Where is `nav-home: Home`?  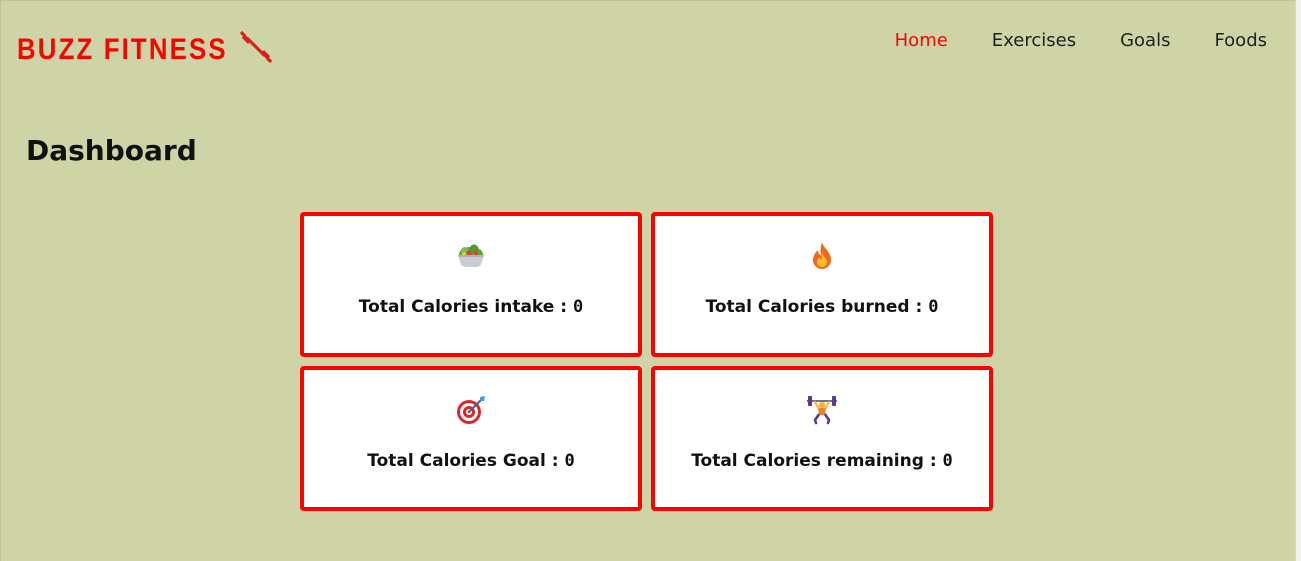
nav-home: Home is located at coordinates (921, 41).